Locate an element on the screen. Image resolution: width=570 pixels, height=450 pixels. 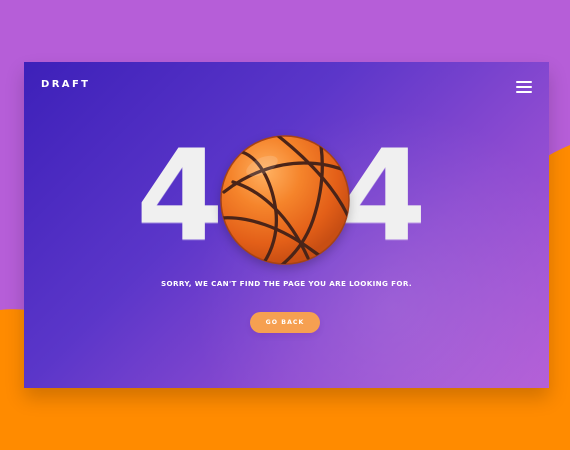
basketball-icon is located at coordinates (285, 200).